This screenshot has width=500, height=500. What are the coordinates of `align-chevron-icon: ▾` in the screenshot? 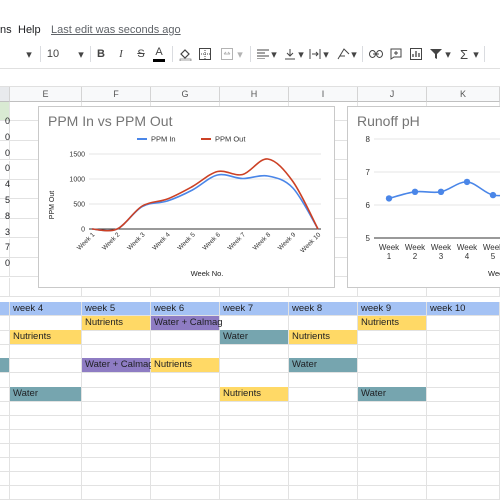 It's located at (274, 54).